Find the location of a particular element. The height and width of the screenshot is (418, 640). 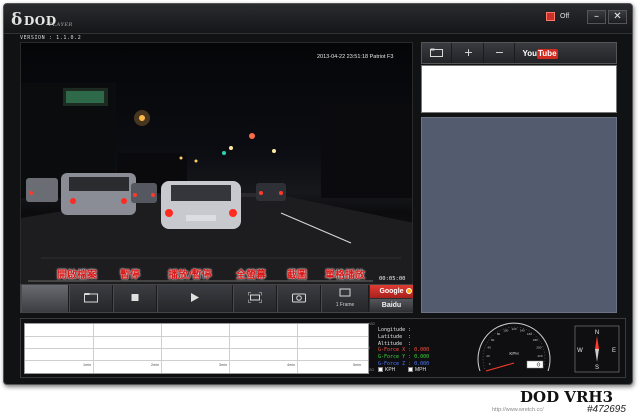

speed-scale-label: 140 is located at coordinates (522, 330).